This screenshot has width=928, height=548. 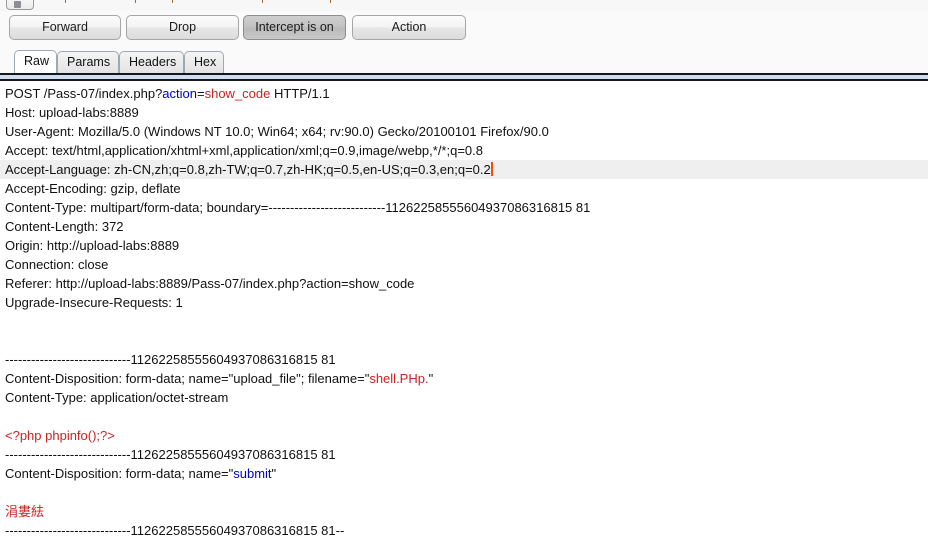 What do you see at coordinates (204, 62) in the screenshot?
I see `tab-hex: Hex` at bounding box center [204, 62].